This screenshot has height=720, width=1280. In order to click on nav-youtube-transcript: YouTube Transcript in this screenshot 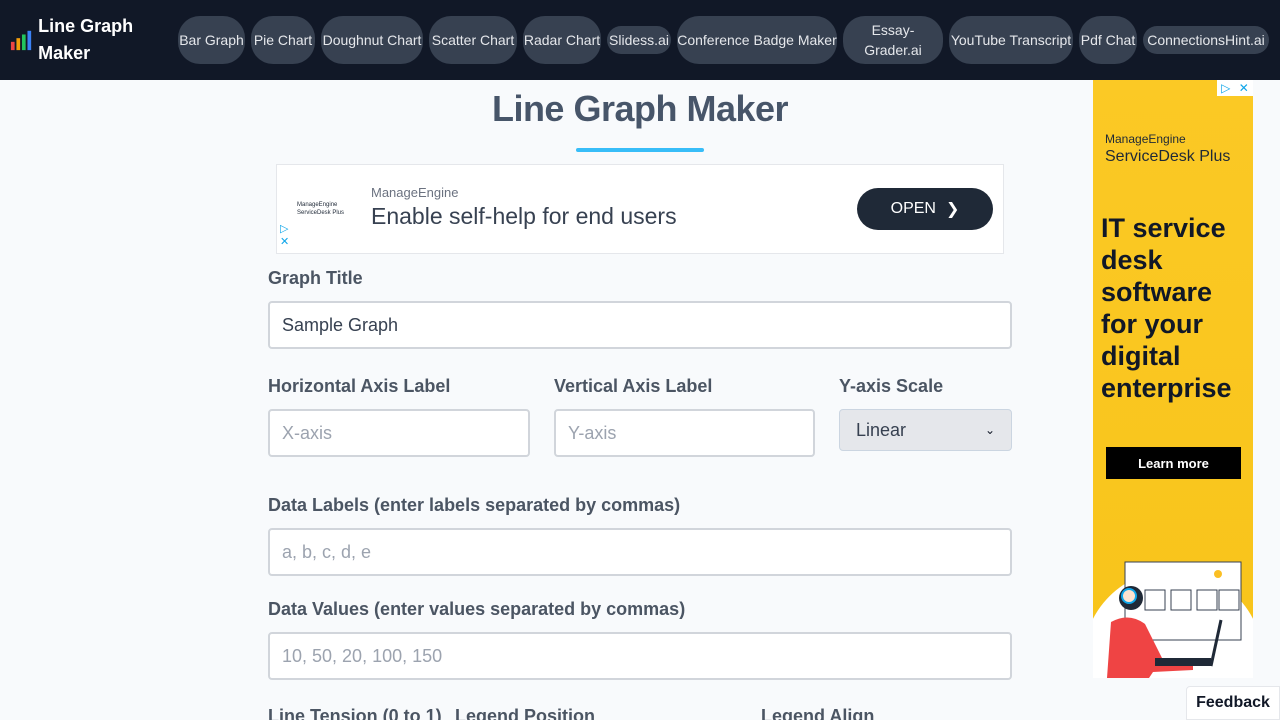, I will do `click(1011, 40)`.